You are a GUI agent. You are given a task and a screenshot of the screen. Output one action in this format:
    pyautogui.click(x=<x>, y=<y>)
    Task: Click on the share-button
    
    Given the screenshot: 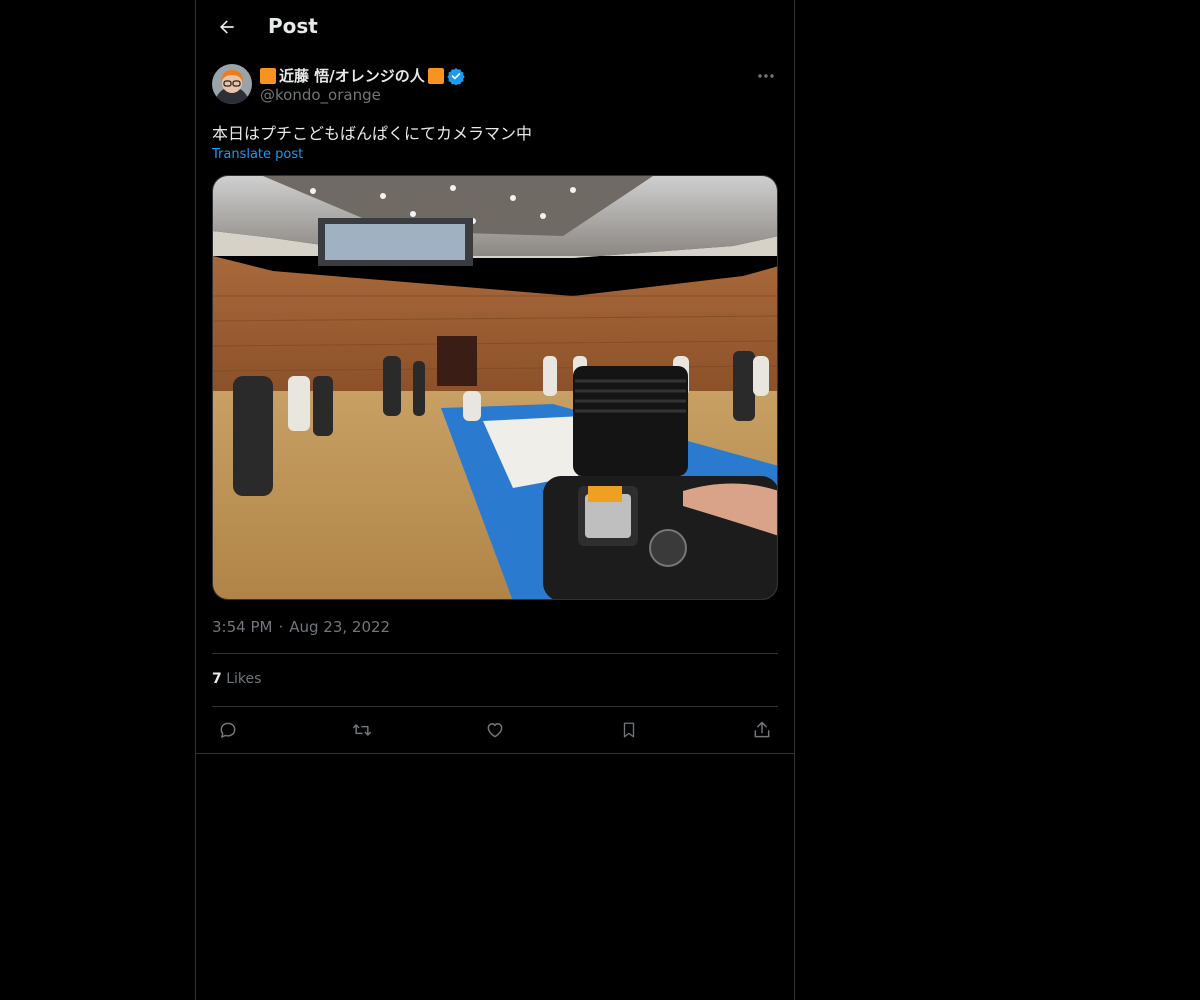 What is the action you would take?
    pyautogui.click(x=762, y=730)
    